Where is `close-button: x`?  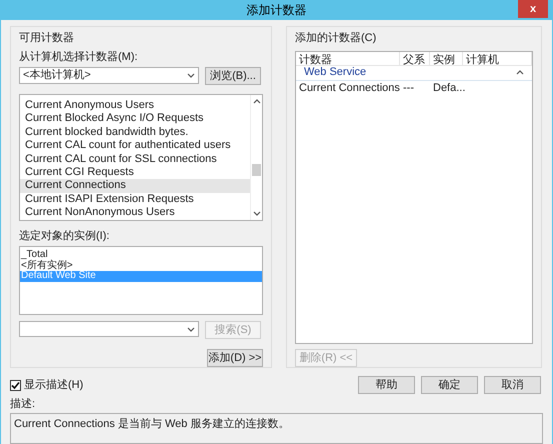
close-button: x is located at coordinates (533, 9).